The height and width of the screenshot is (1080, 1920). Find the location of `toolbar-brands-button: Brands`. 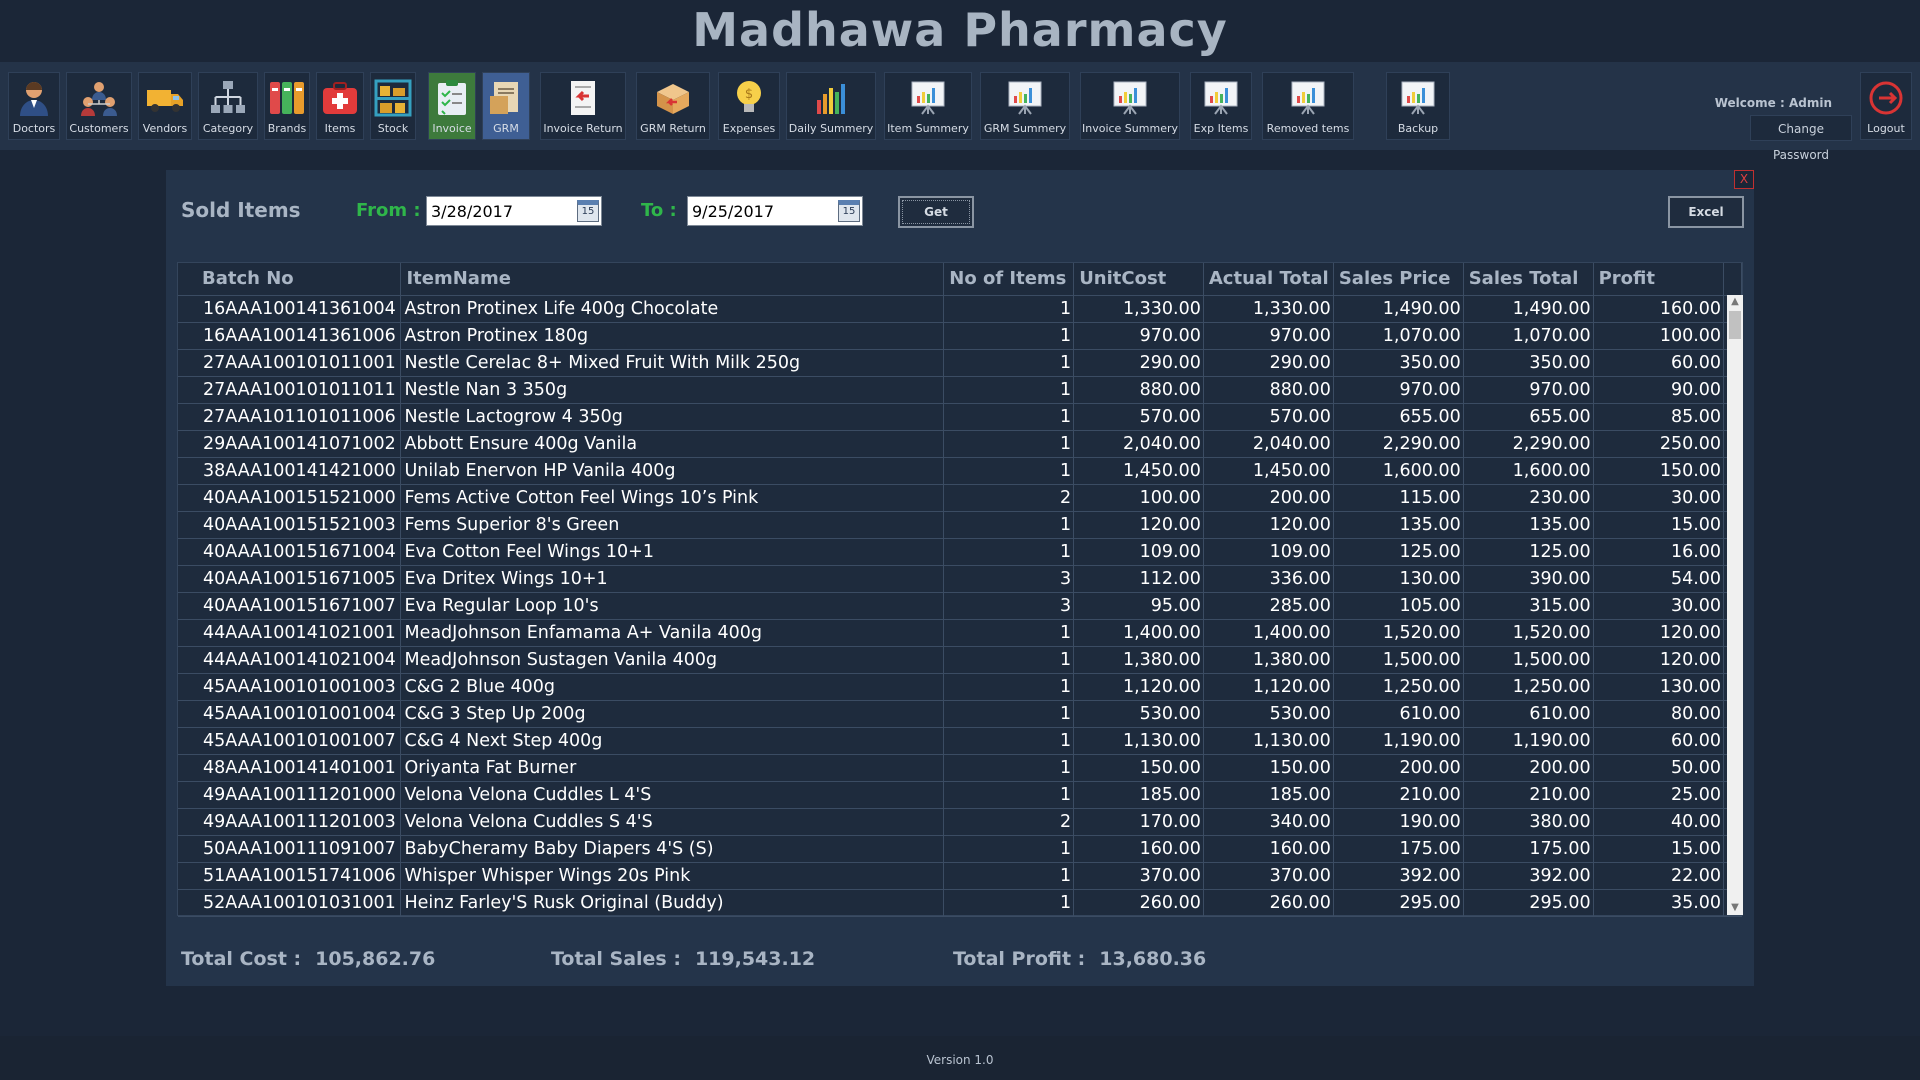

toolbar-brands-button: Brands is located at coordinates (287, 106).